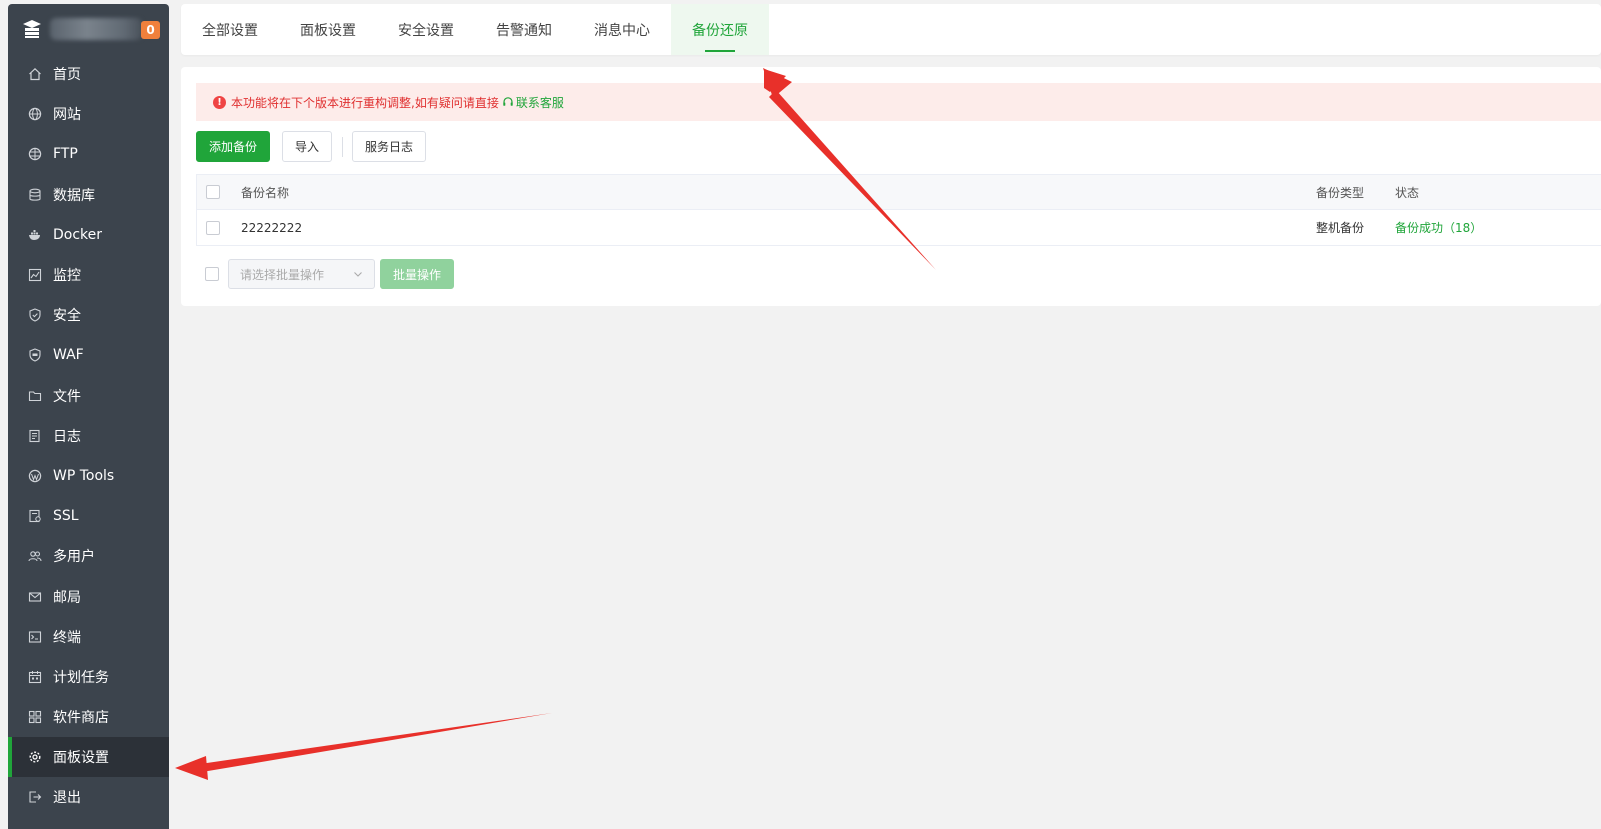 The height and width of the screenshot is (829, 1601). Describe the element at coordinates (65, 154) in the screenshot. I see `sidebar-item-label: FTP` at that location.